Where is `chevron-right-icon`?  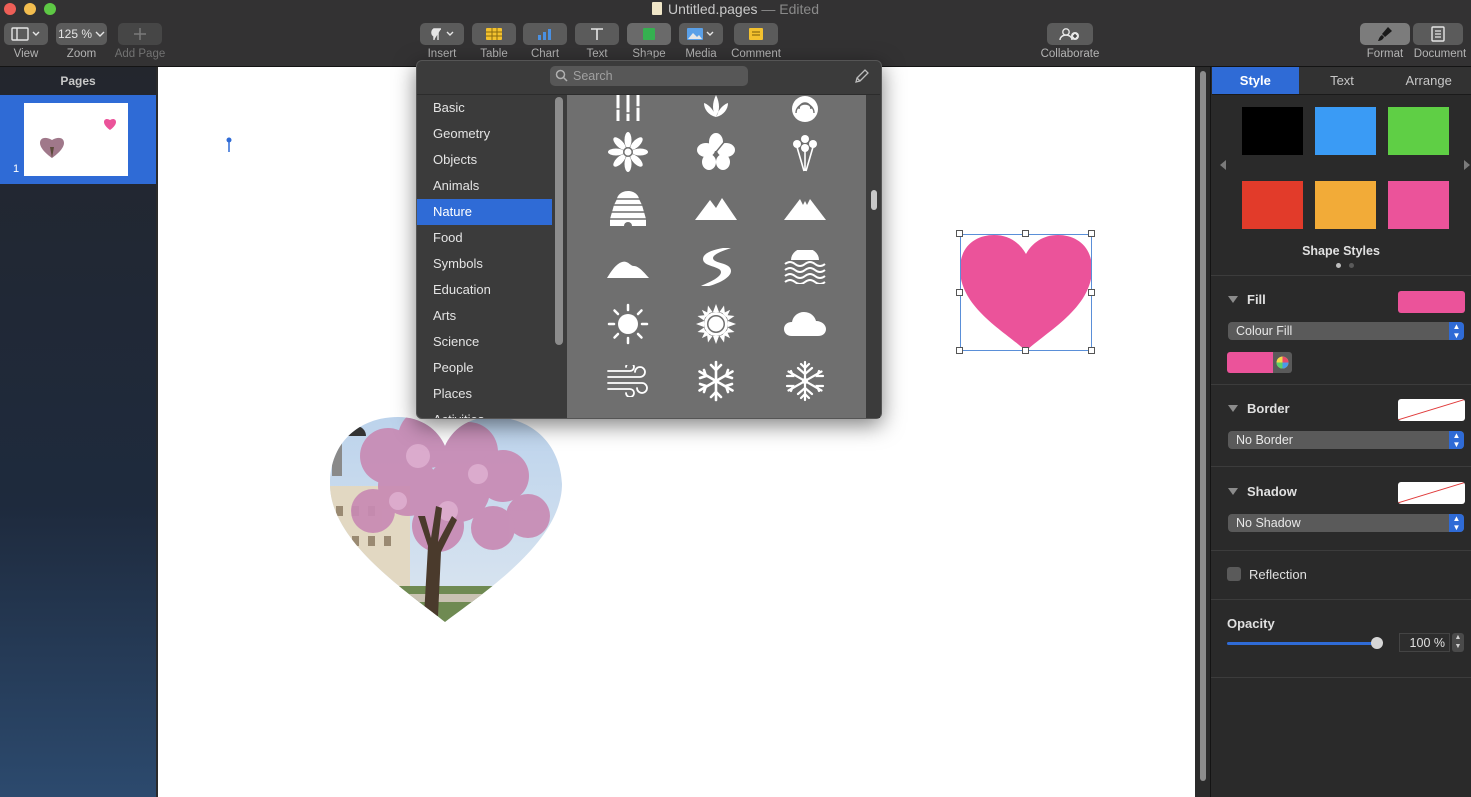
chevron-right-icon is located at coordinates (1467, 165).